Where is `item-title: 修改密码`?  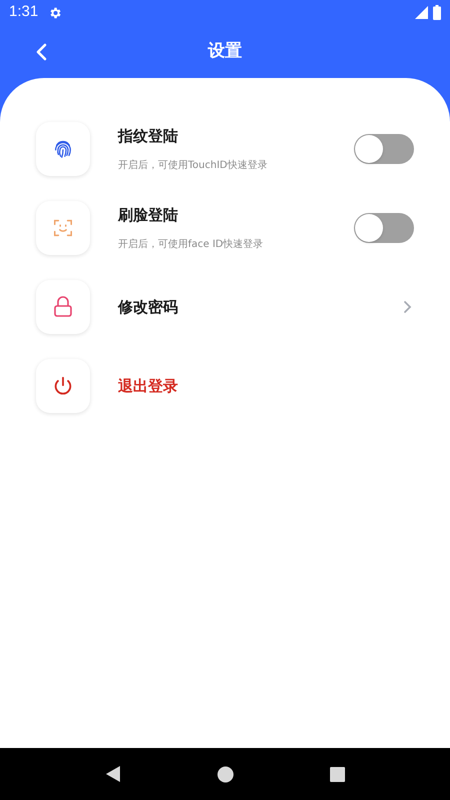 item-title: 修改密码 is located at coordinates (260, 307).